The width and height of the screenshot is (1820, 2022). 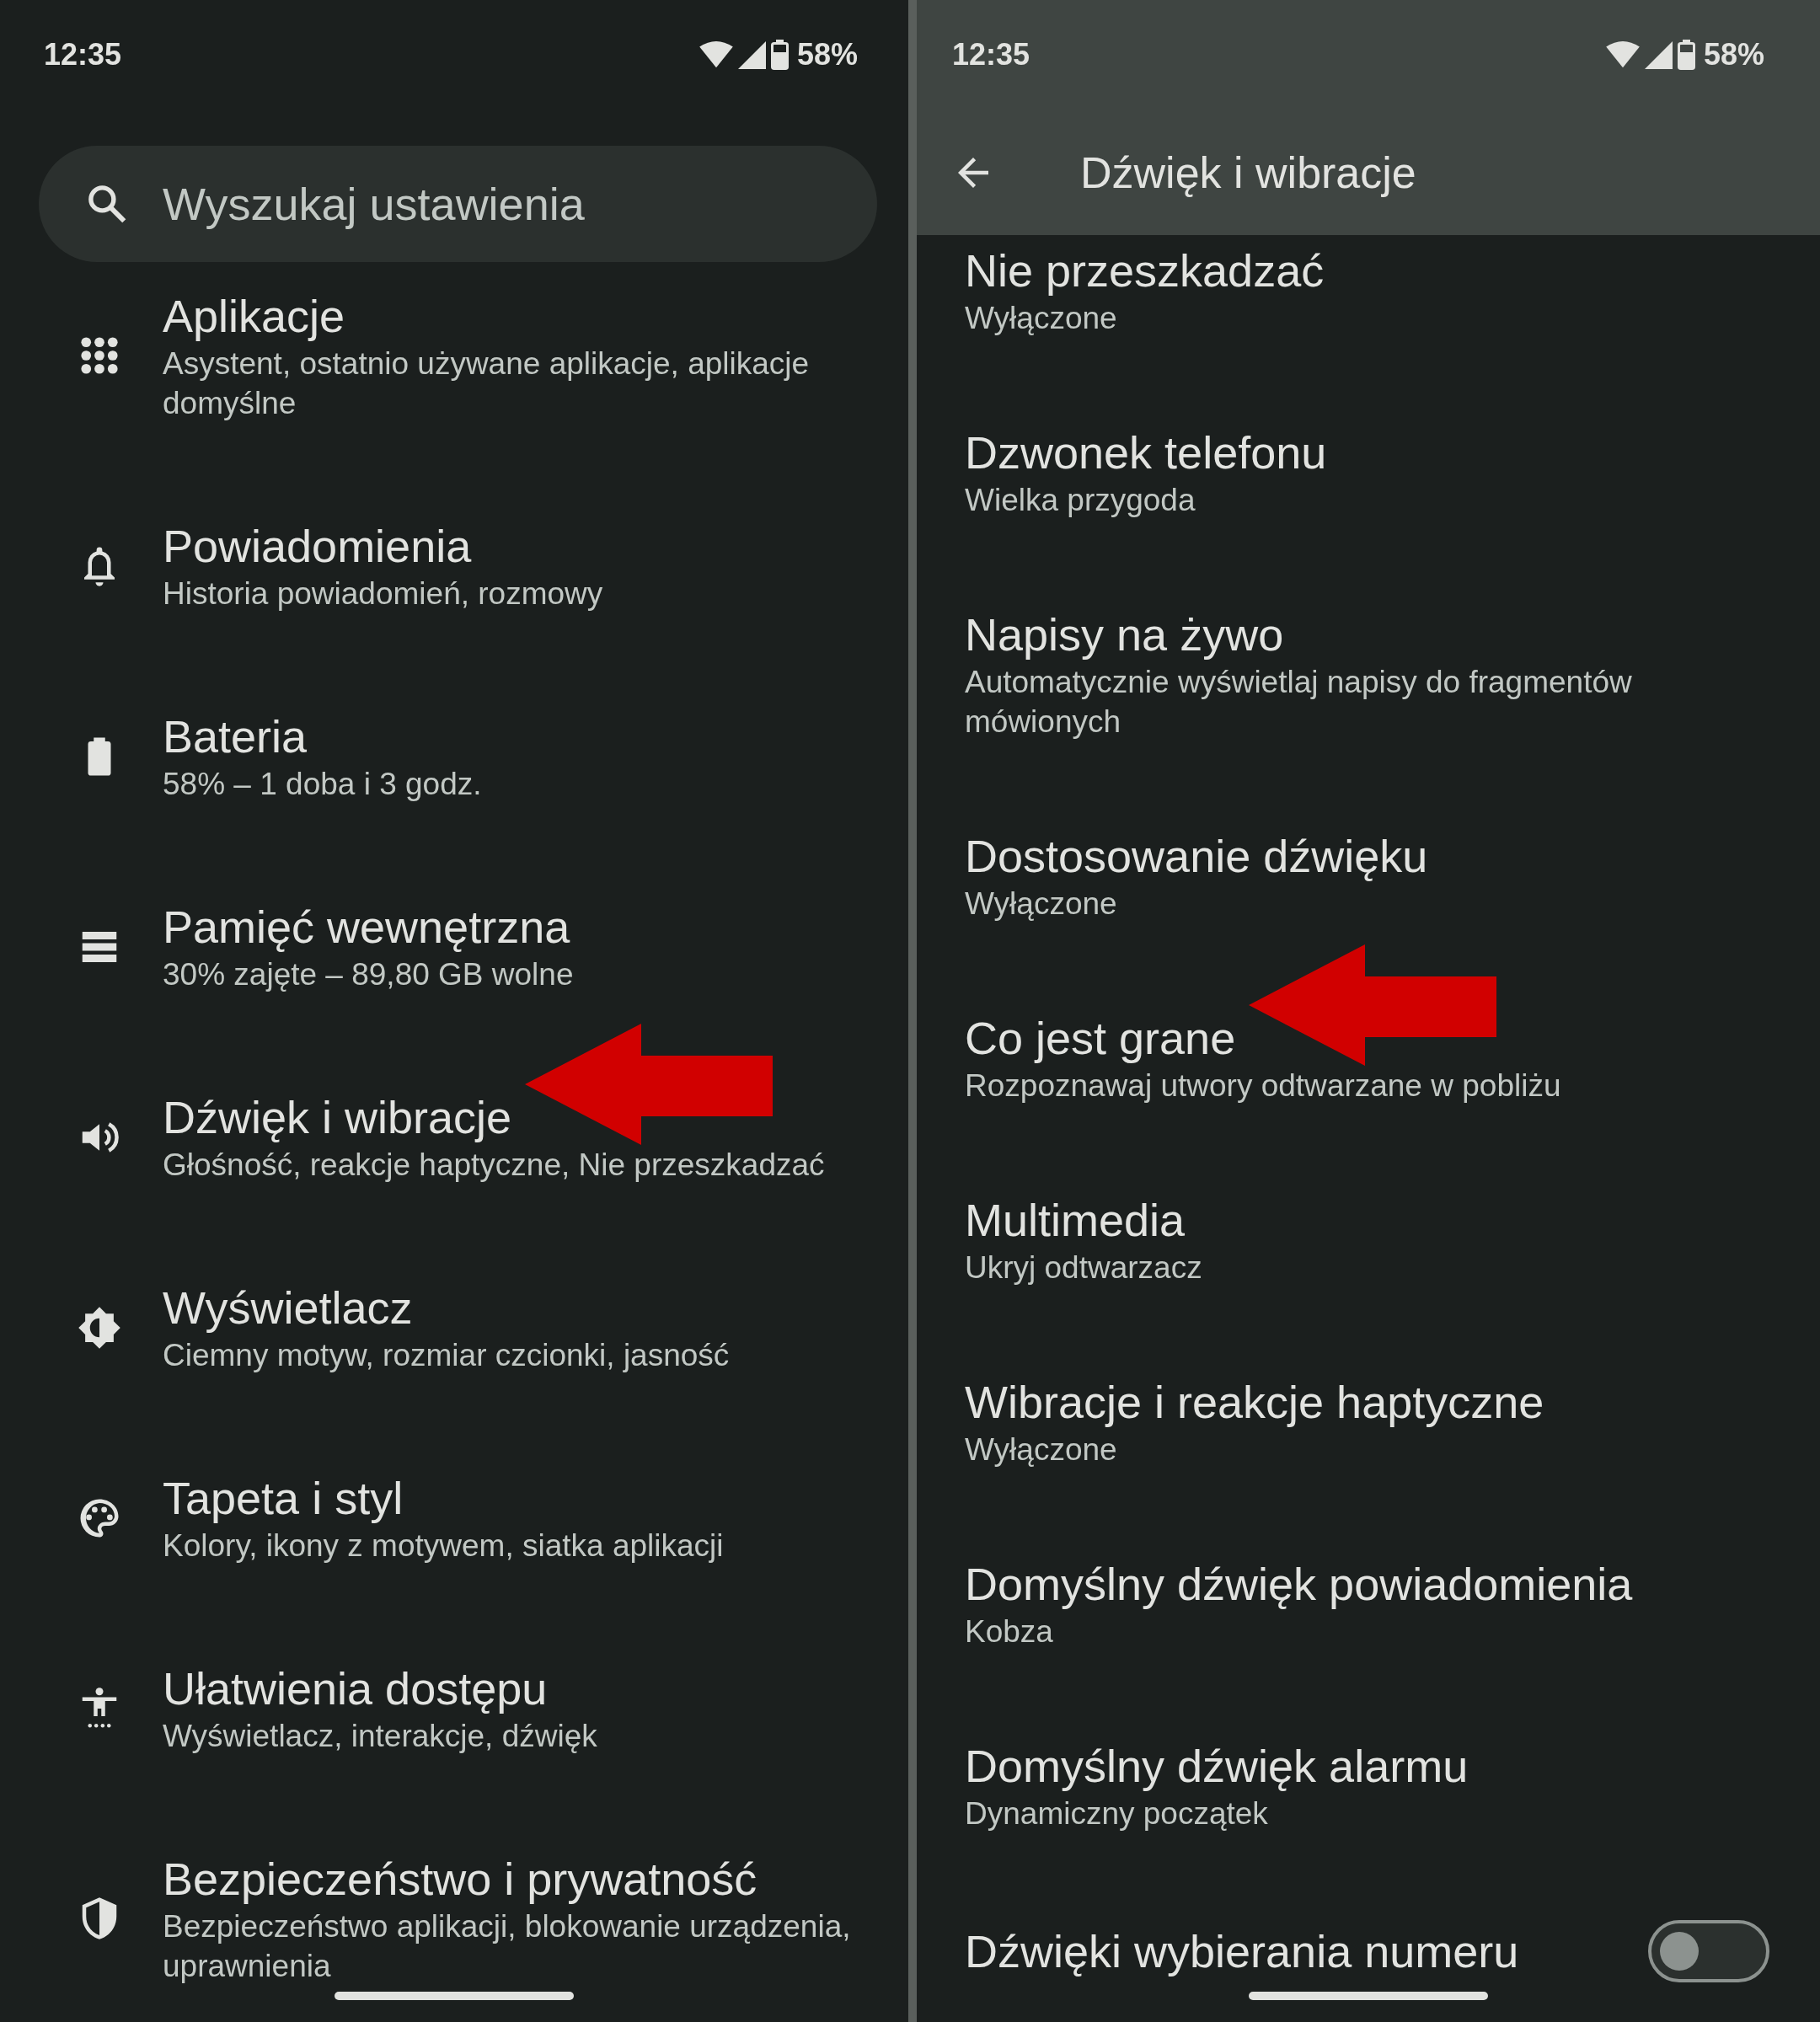 What do you see at coordinates (1145, 270) in the screenshot?
I see `item-title: Nie przeszkadzać` at bounding box center [1145, 270].